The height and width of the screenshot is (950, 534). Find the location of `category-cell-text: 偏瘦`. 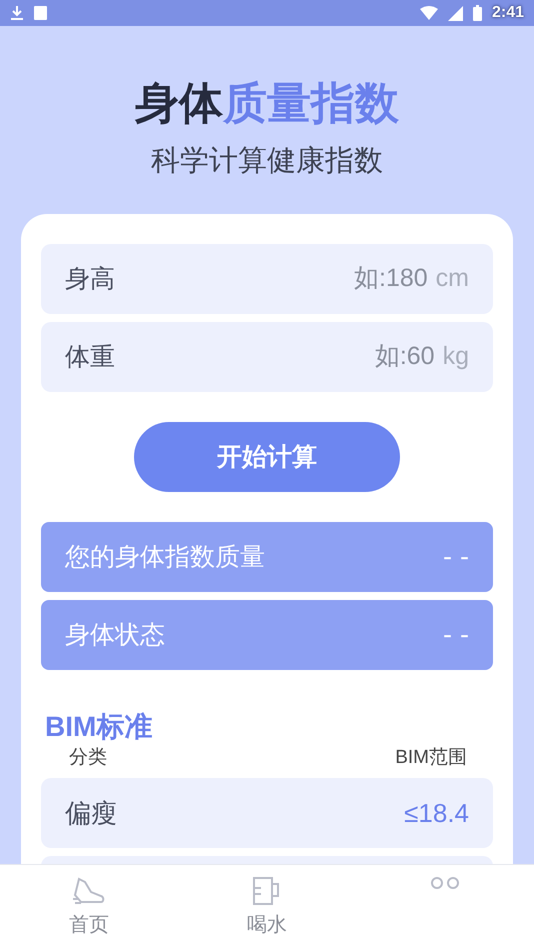

category-cell-text: 偏瘦 is located at coordinates (91, 814).